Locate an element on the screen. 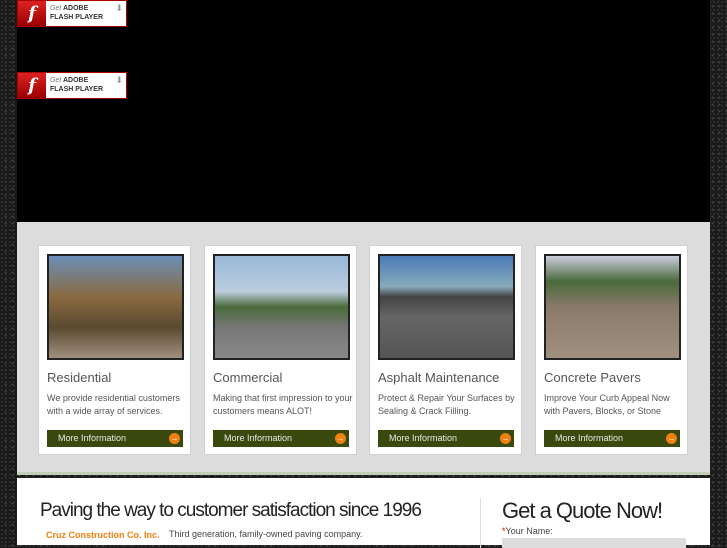 The height and width of the screenshot is (548, 727). asphalt-image is located at coordinates (446, 307).